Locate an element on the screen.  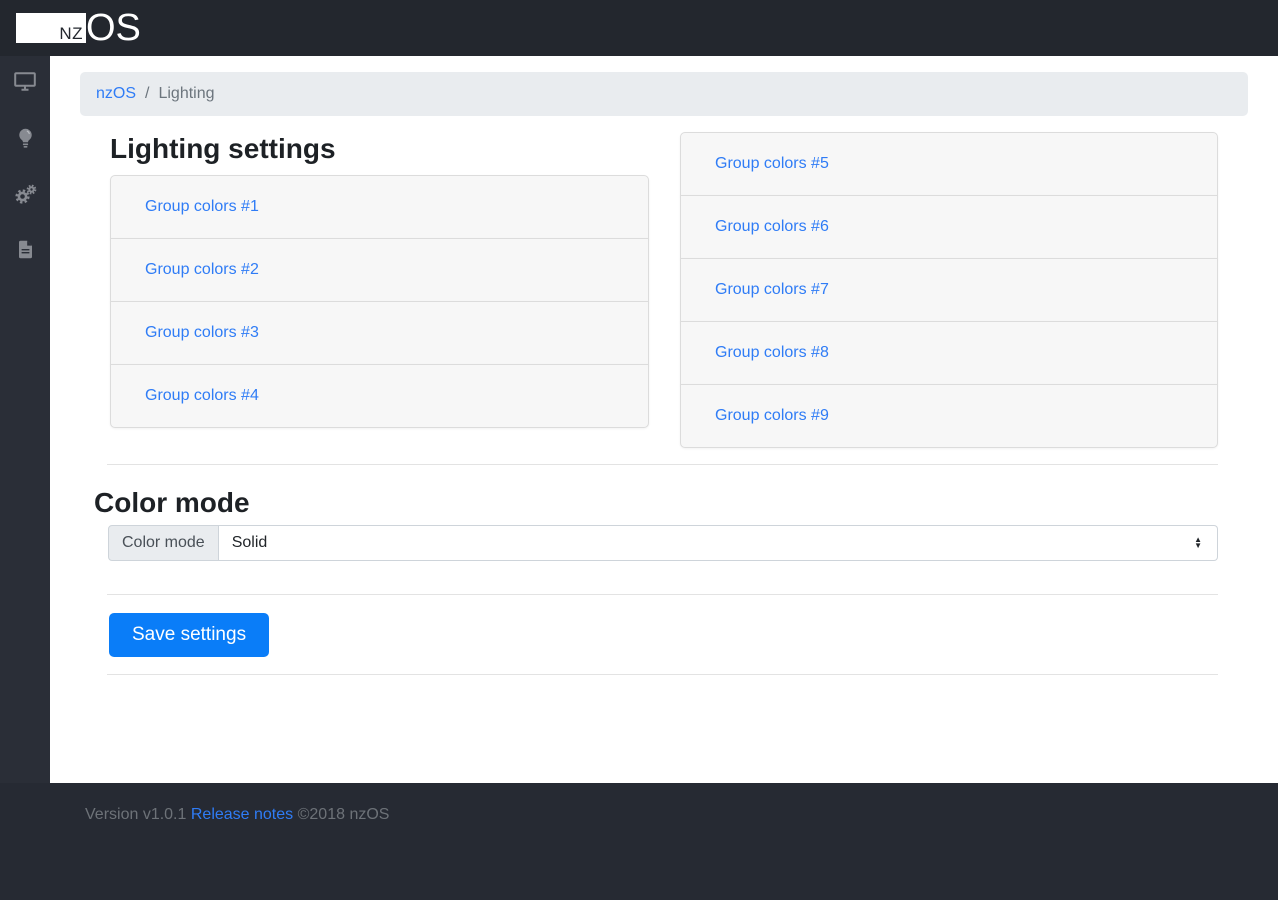
group-colors-9-header: Group colors #9 is located at coordinates (949, 416).